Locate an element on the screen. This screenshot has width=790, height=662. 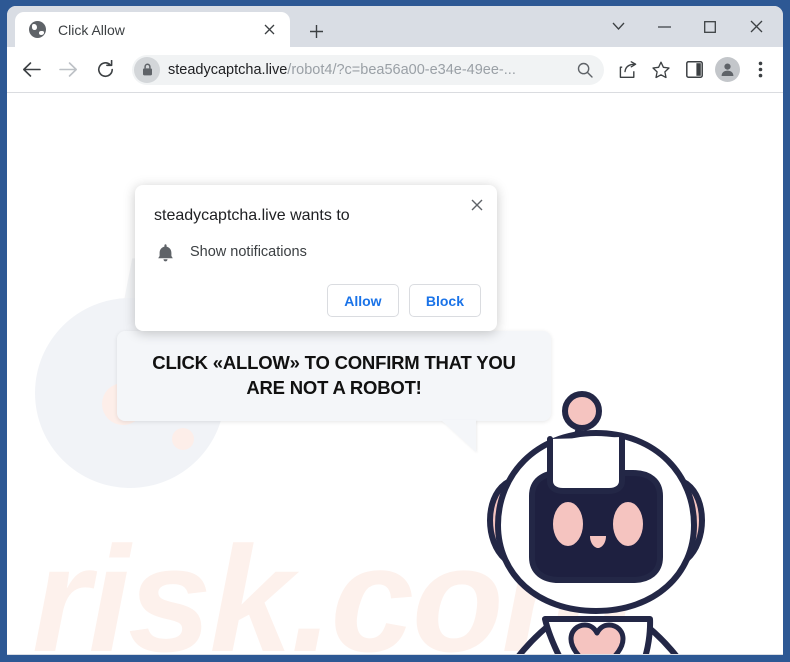
permission-row: Show notifications is located at coordinates (230, 252).